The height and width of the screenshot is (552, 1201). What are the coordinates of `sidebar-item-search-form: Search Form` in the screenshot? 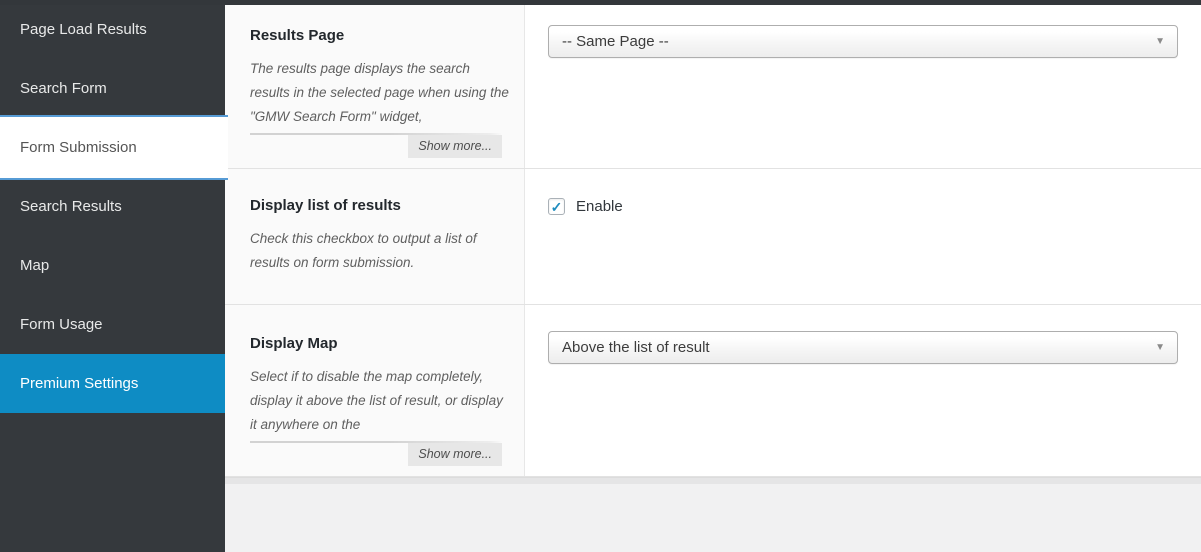 It's located at (112, 88).